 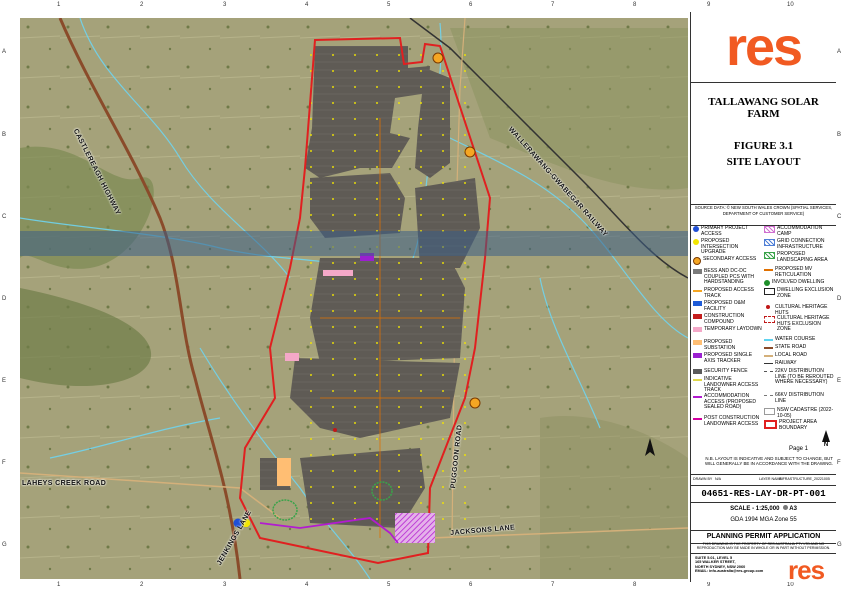 What do you see at coordinates (799, 272) in the screenshot?
I see `legend-item: PROPOSED MV RETICULATION` at bounding box center [799, 272].